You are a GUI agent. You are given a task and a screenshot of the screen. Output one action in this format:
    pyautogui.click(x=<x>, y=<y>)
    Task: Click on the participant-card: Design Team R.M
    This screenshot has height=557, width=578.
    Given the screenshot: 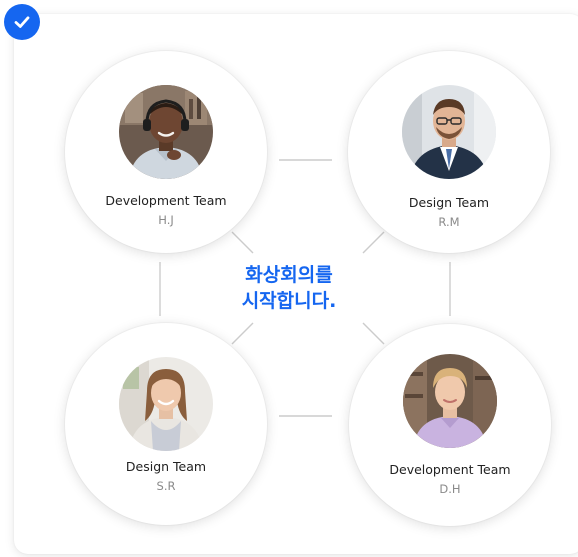 What is the action you would take?
    pyautogui.click(x=449, y=152)
    